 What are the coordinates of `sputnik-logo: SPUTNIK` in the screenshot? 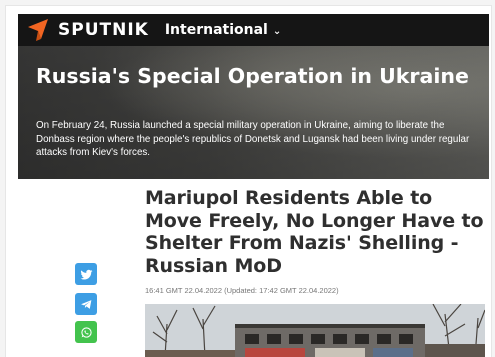 It's located at (88, 30).